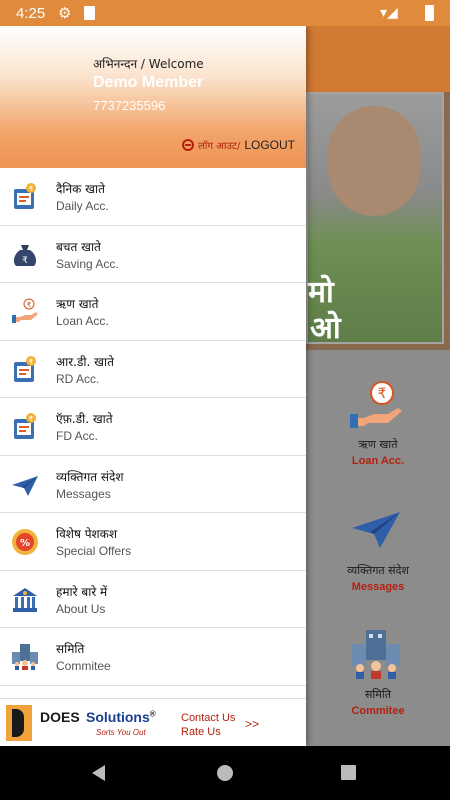 Image resolution: width=450 pixels, height=800 pixels. I want to click on chevron-right-icon: >>, so click(252, 724).